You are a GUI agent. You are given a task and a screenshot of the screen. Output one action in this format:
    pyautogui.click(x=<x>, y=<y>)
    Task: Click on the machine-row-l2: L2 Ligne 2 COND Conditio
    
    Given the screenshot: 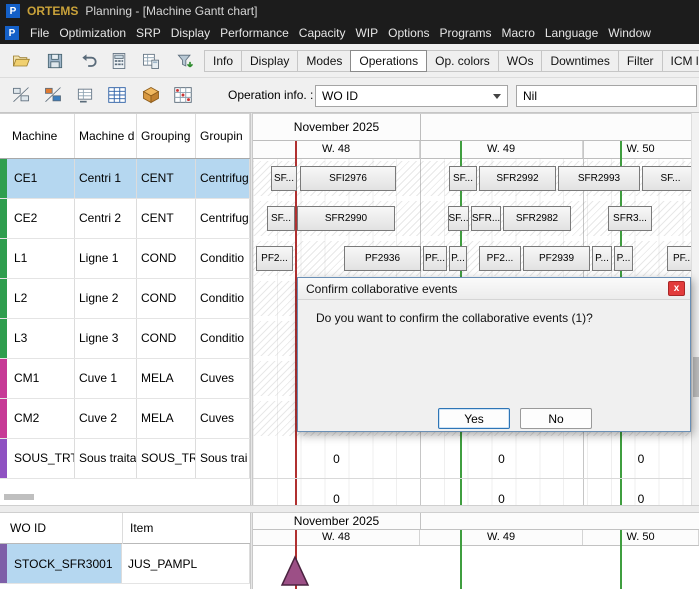 What is the action you would take?
    pyautogui.click(x=125, y=299)
    